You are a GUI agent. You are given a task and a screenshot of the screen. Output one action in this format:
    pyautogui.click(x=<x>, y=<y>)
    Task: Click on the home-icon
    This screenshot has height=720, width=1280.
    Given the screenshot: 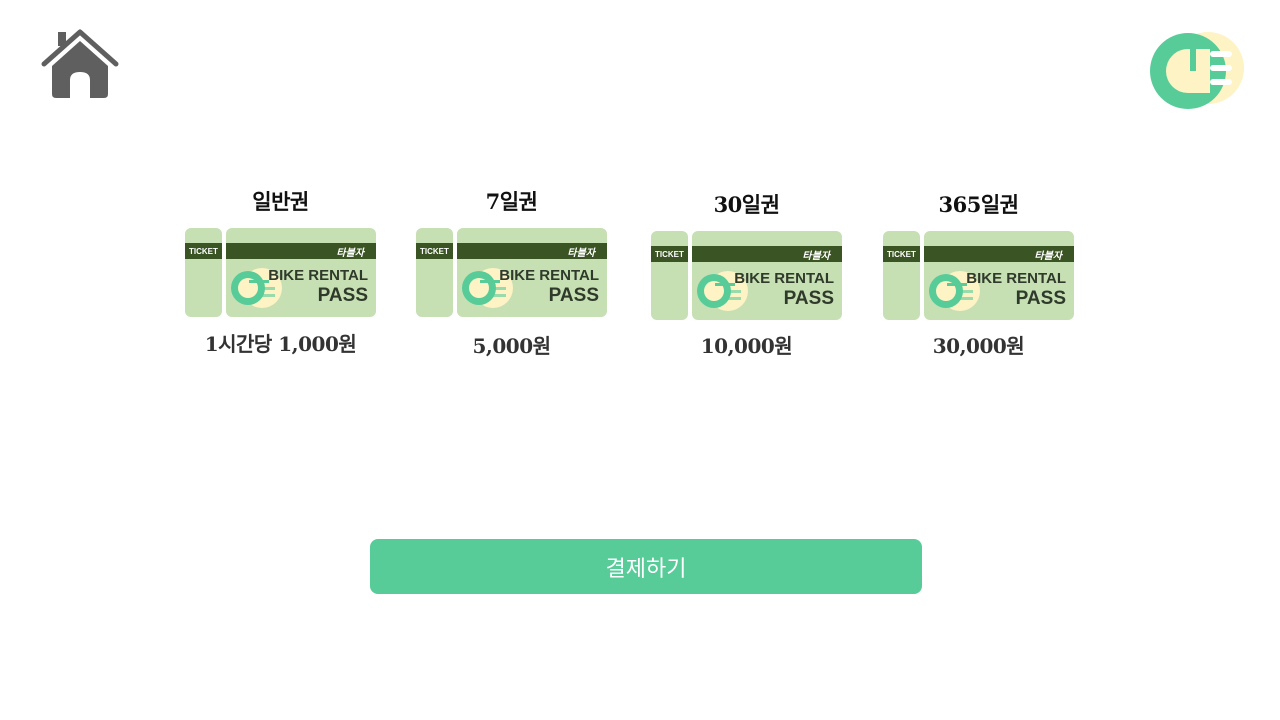 What is the action you would take?
    pyautogui.click(x=80, y=63)
    